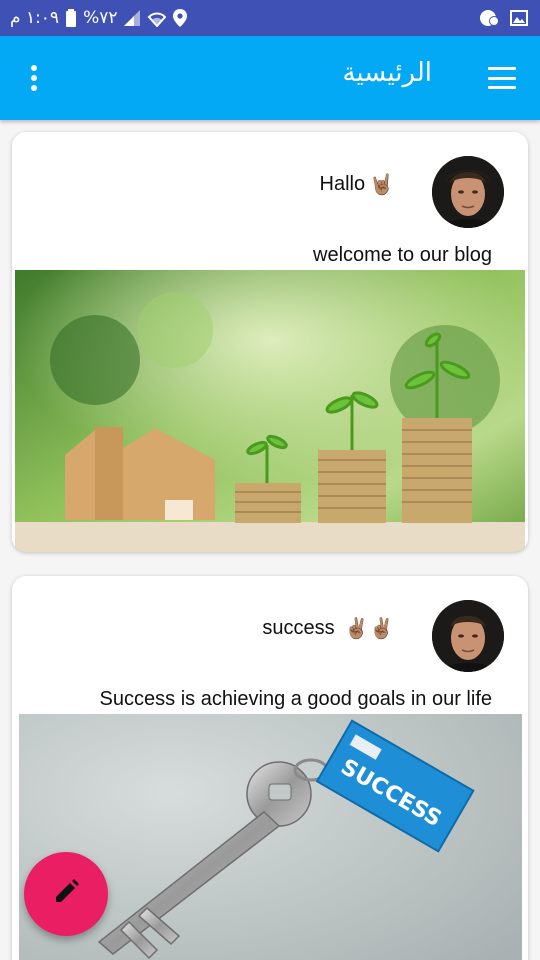 The image size is (540, 960). I want to click on status-left: ١:٠٩ م %٧٢, so click(99, 18).